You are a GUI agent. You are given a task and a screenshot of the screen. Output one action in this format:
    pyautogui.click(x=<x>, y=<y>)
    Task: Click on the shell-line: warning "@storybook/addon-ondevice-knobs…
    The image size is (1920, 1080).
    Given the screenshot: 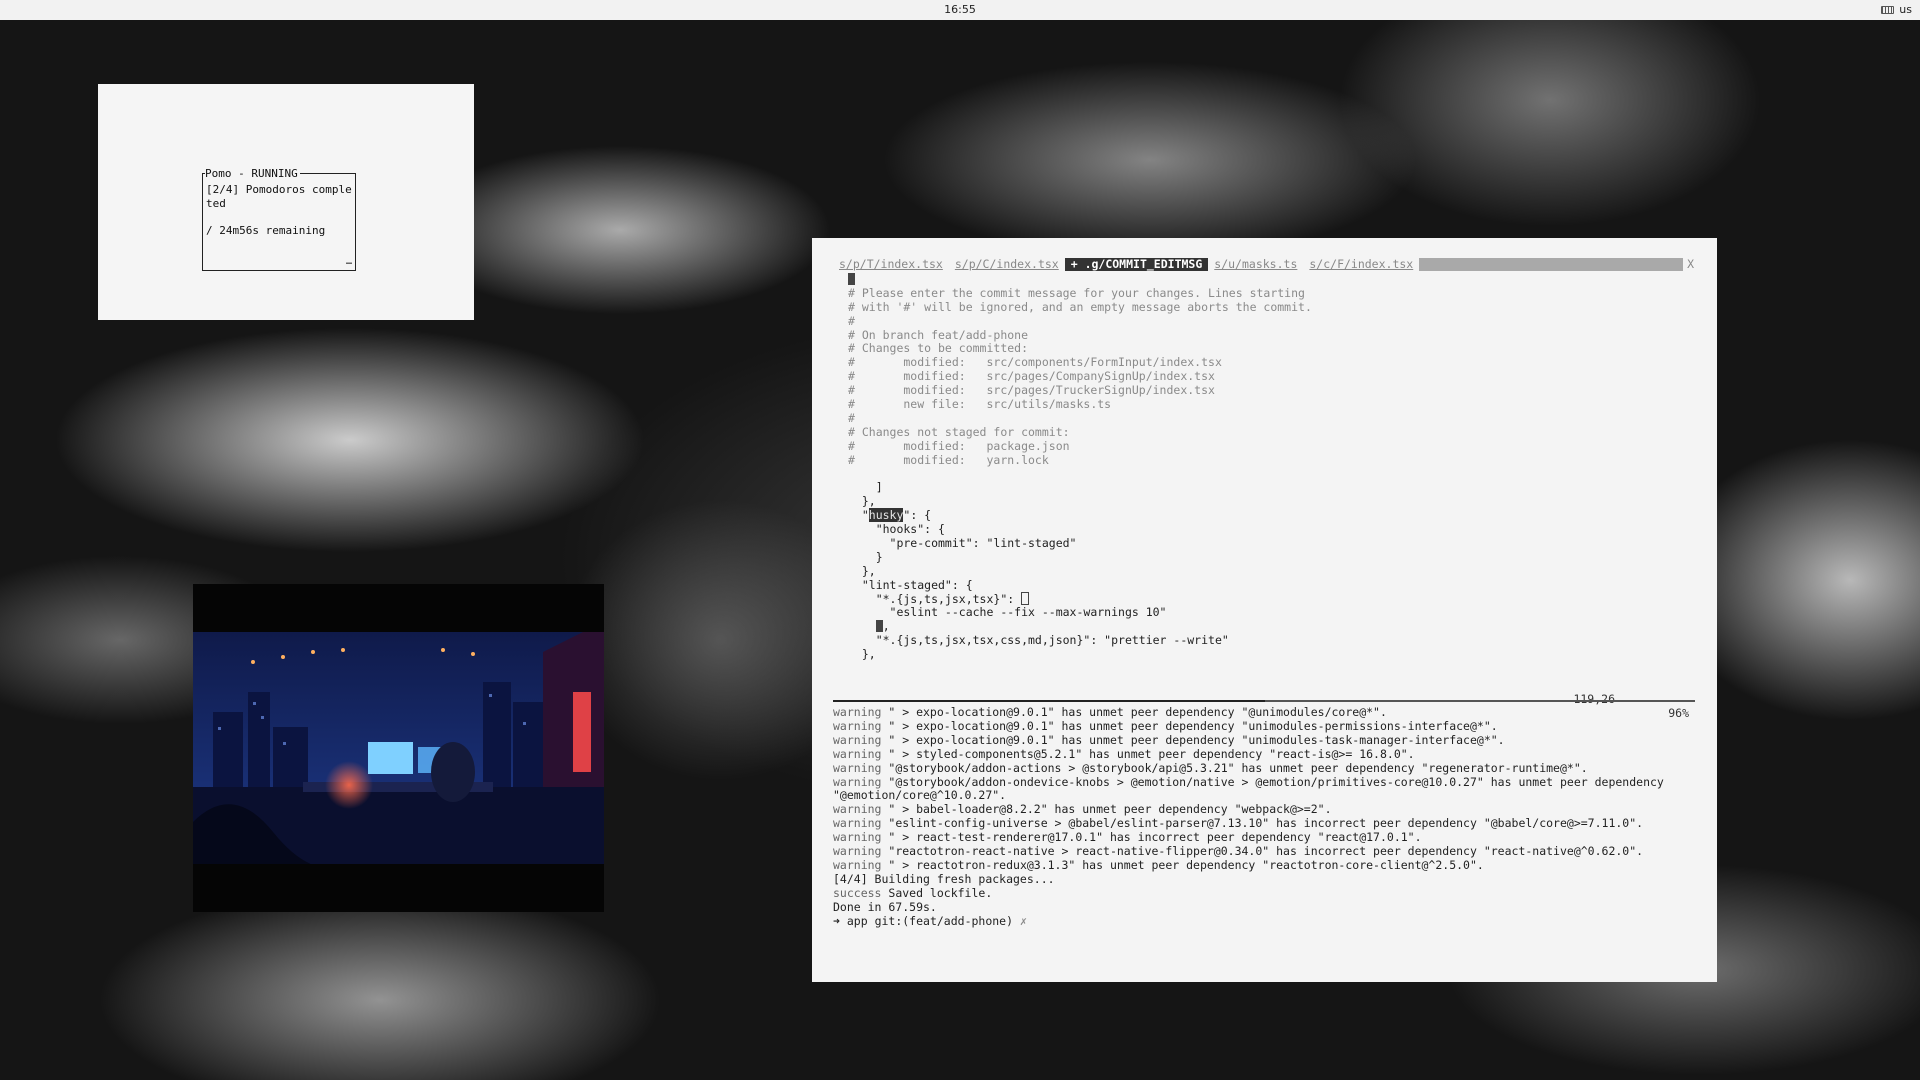 What is the action you would take?
    pyautogui.click(x=1268, y=789)
    